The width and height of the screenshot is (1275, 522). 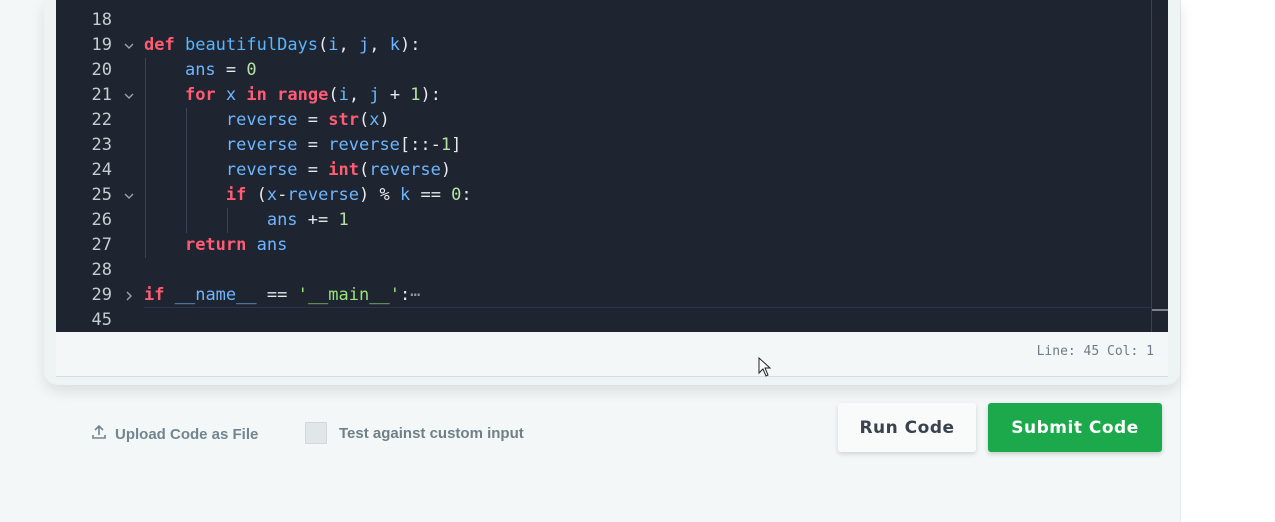 What do you see at coordinates (318, 220) in the screenshot?
I see `code-token: +=` at bounding box center [318, 220].